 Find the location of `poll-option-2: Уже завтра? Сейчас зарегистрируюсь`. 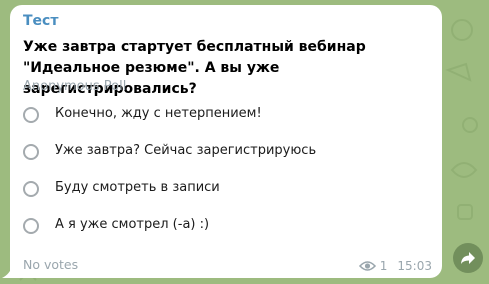

poll-option-2: Уже завтра? Сейчас зарегистрируюсь is located at coordinates (224, 154).